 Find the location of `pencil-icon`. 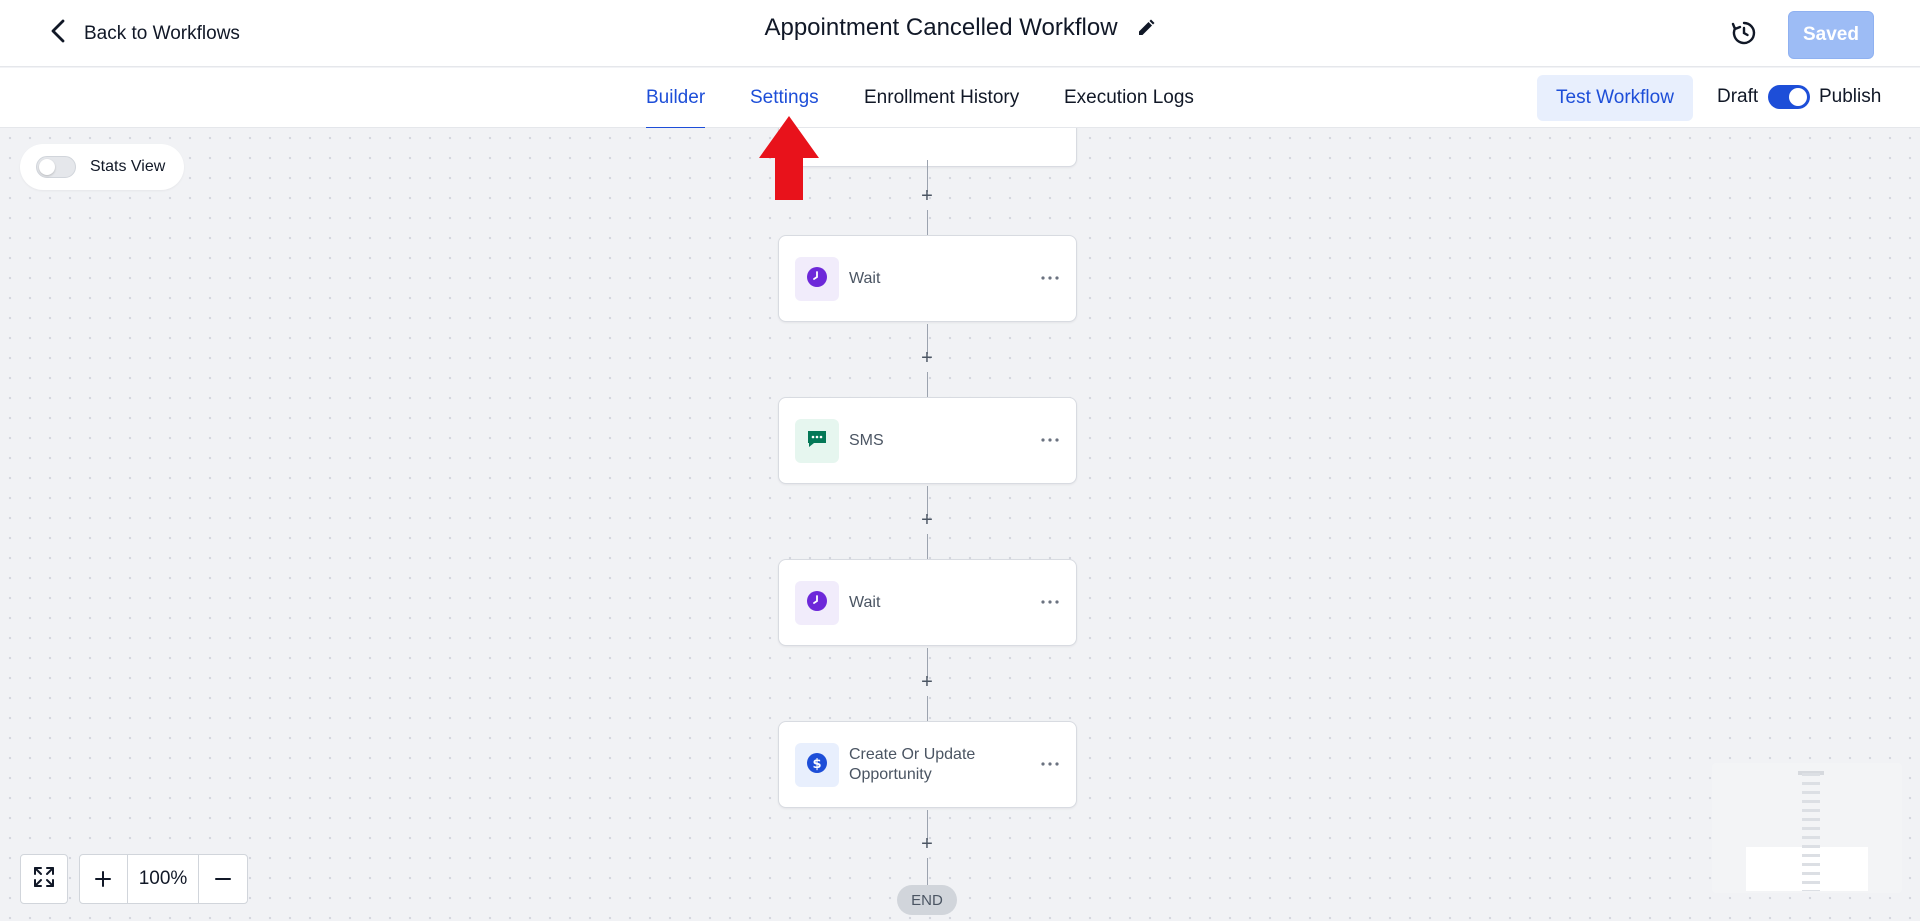

pencil-icon is located at coordinates (1146, 28).